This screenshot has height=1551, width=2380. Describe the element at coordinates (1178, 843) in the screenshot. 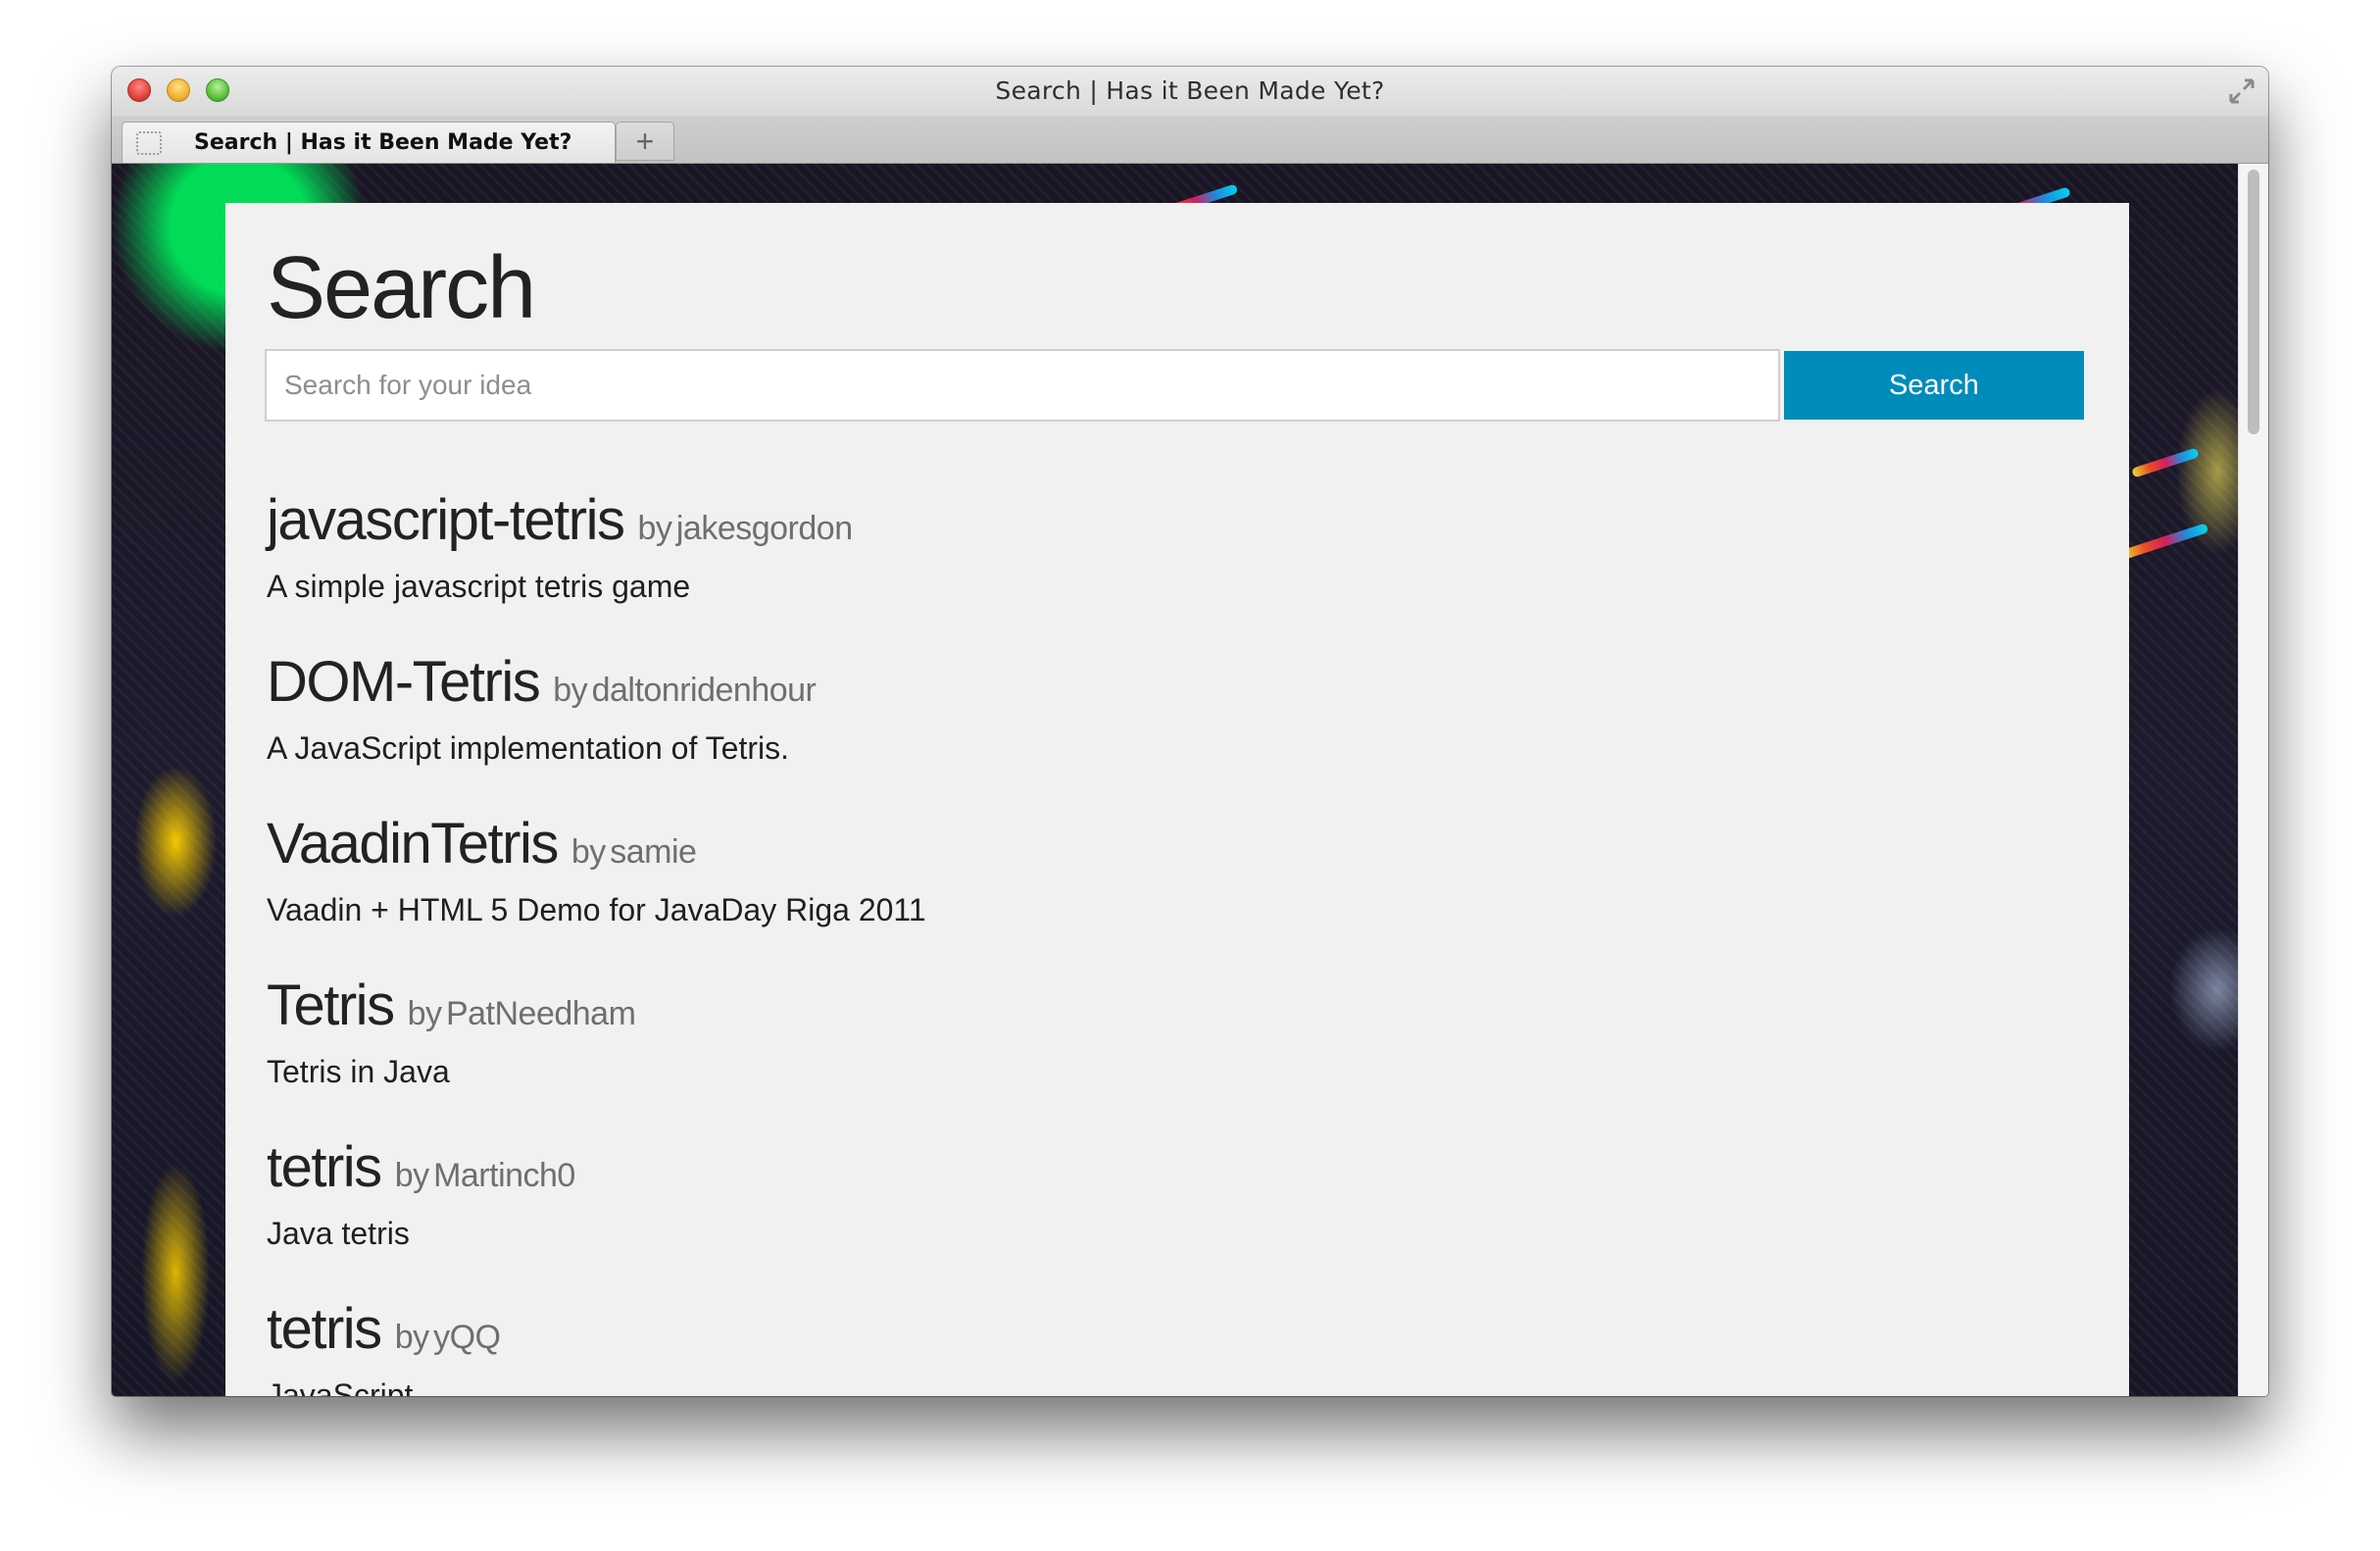

I see `result-heading: VaadinTetris by samie` at that location.